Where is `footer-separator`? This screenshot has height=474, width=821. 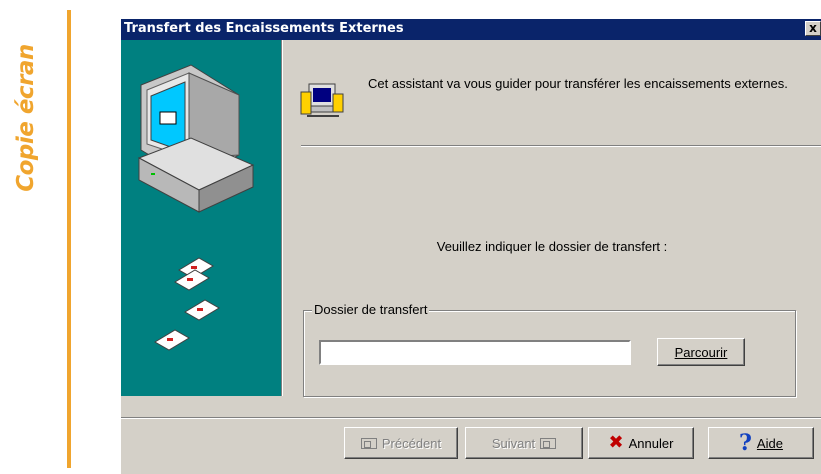
footer-separator is located at coordinates (471, 418).